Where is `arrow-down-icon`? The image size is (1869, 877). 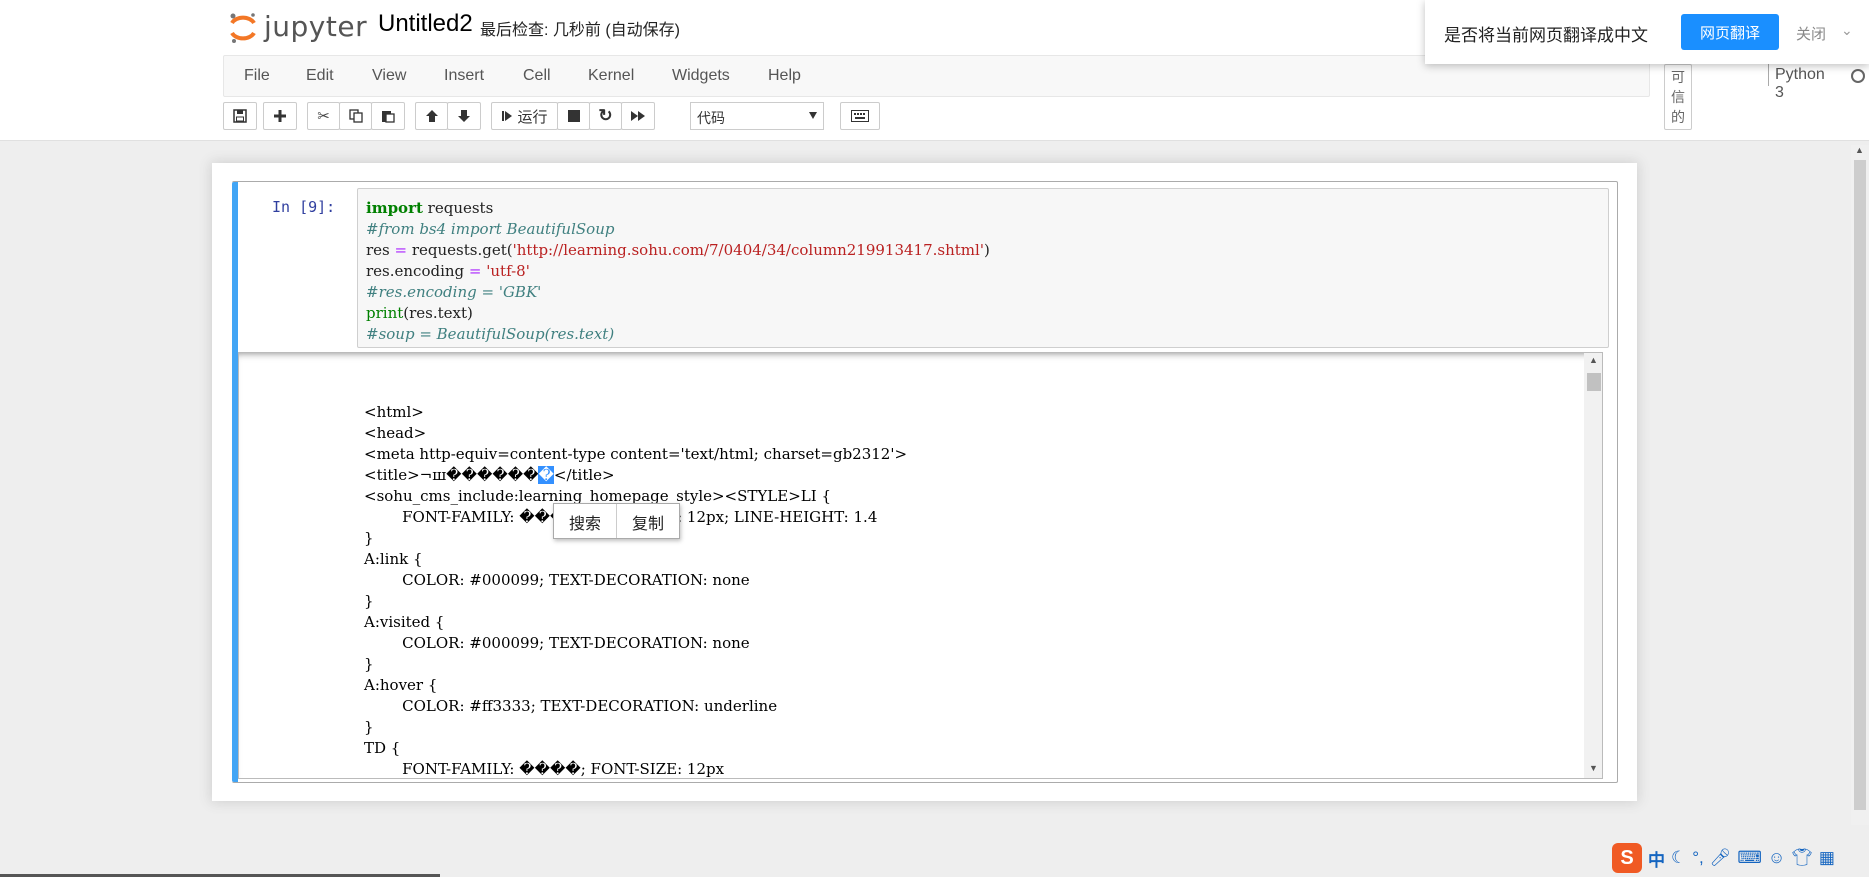 arrow-down-icon is located at coordinates (464, 116).